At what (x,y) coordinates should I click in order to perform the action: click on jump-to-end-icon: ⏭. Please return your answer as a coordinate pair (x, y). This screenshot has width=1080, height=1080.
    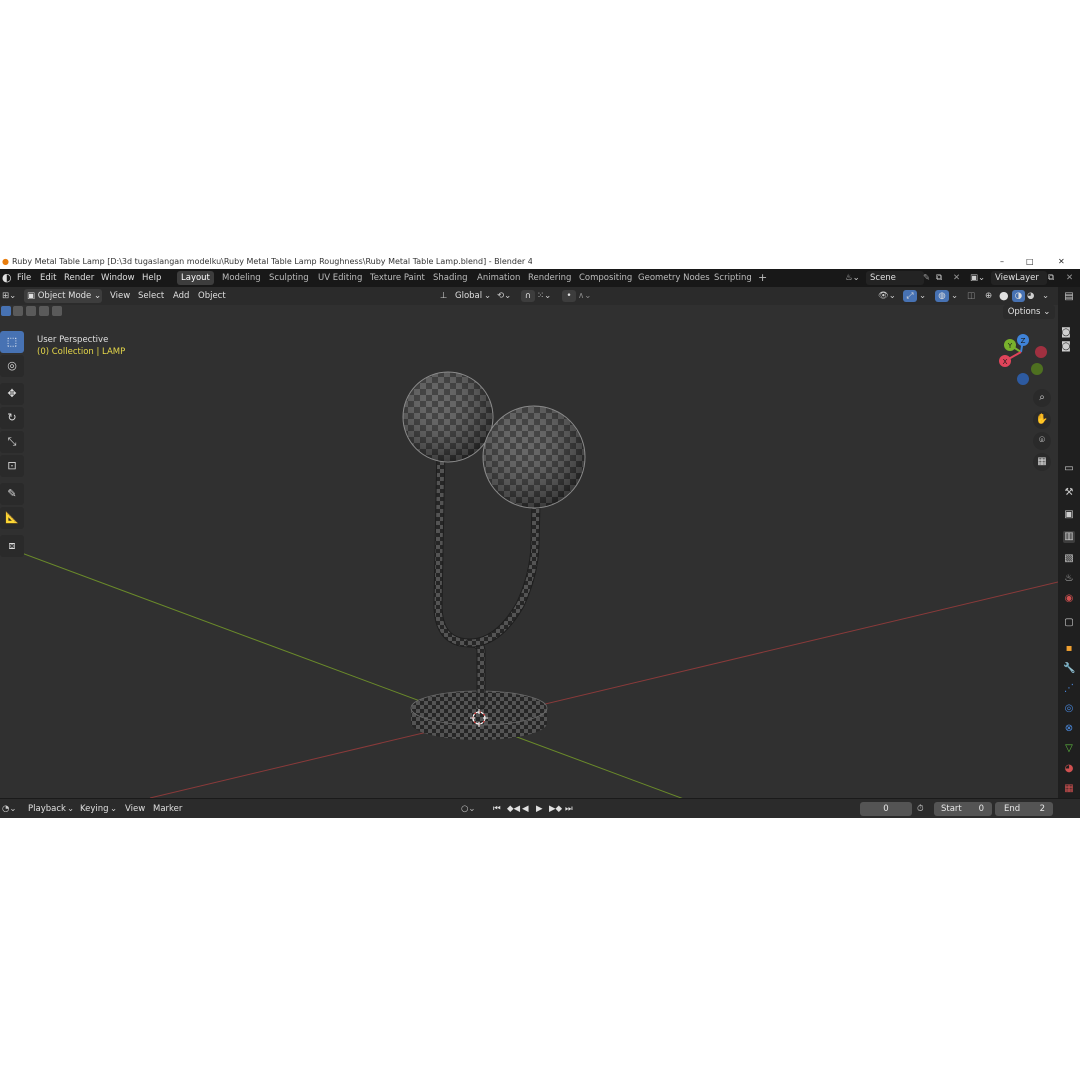
    Looking at the image, I should click on (569, 808).